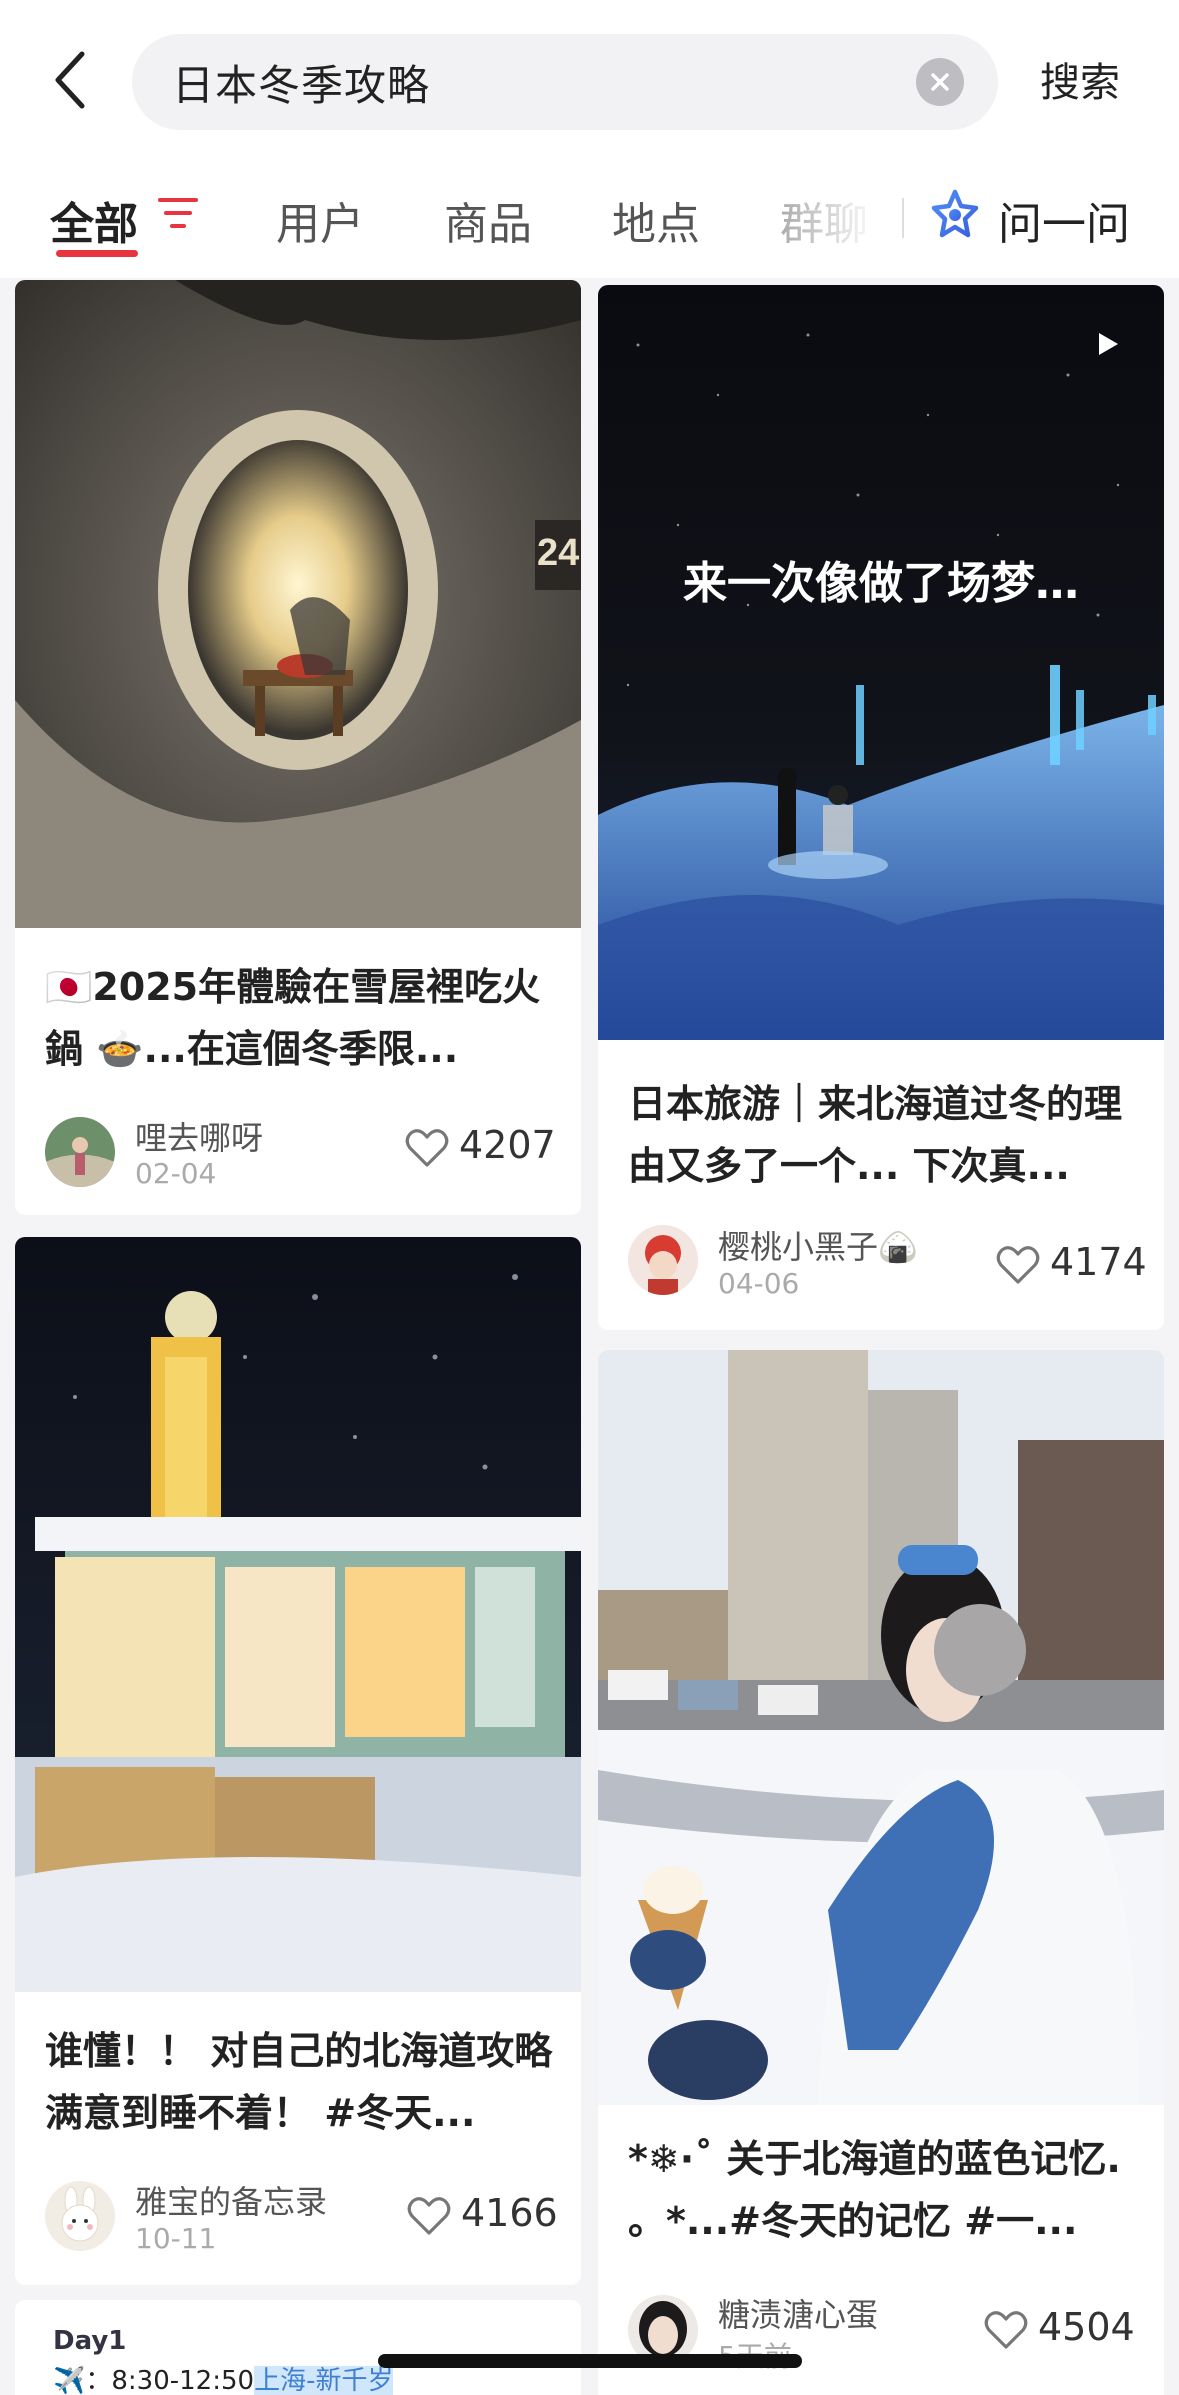 The image size is (1179, 2395). Describe the element at coordinates (94, 220) in the screenshot. I see `tab-all: 全部` at that location.